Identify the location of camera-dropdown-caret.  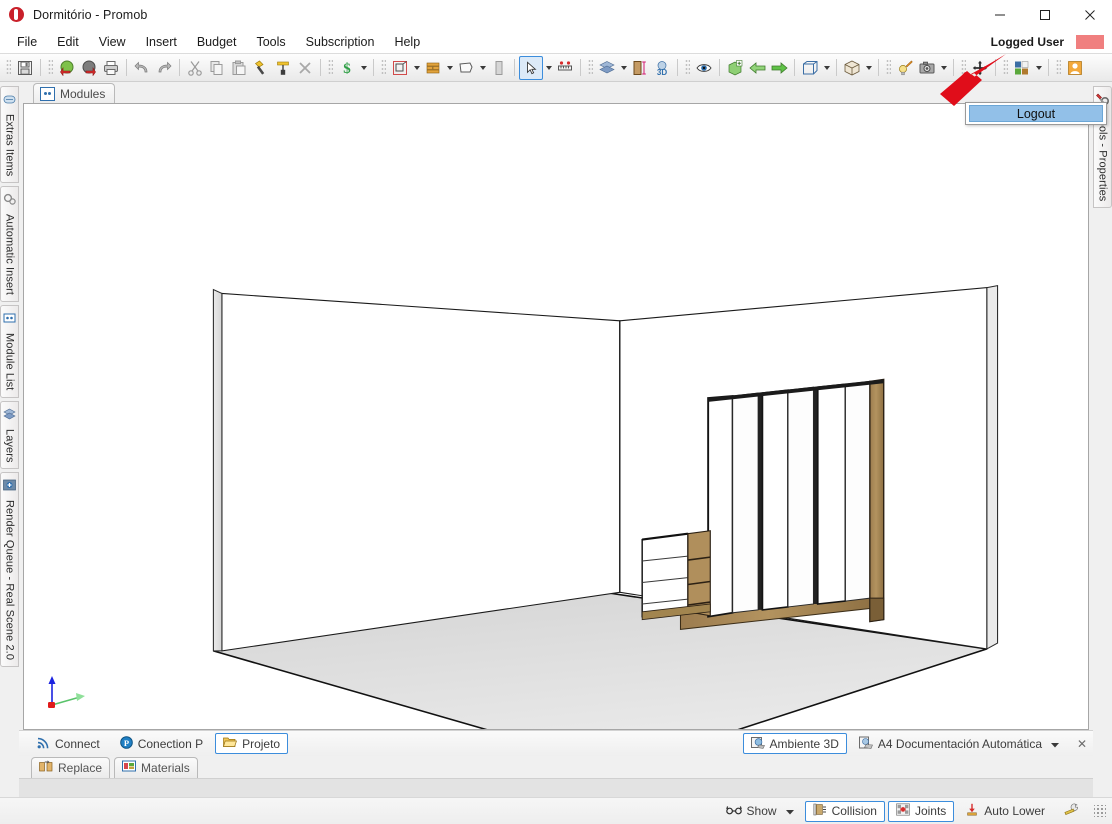
(943, 68).